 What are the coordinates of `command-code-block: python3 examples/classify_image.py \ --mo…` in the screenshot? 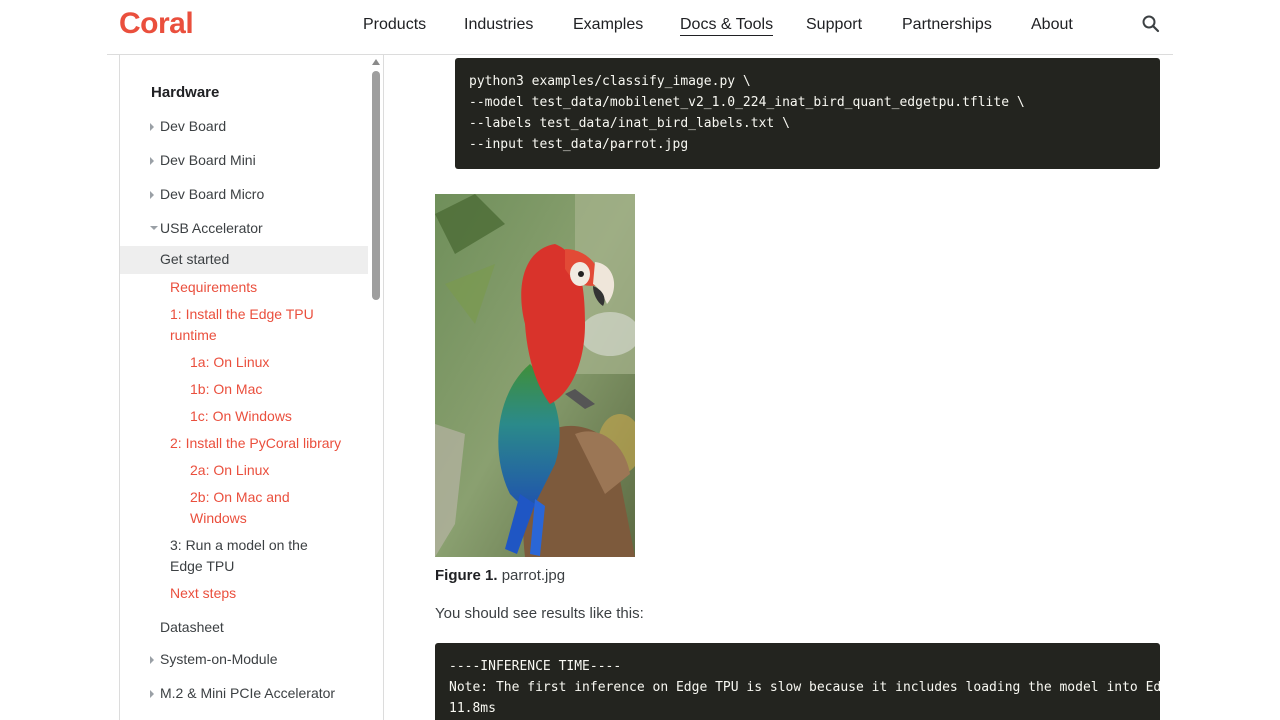 It's located at (807, 113).